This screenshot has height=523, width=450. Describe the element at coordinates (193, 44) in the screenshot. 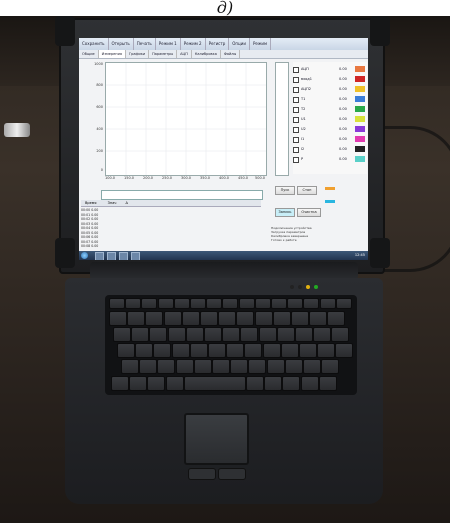

I see `toolbar-button: Режим 2` at that location.